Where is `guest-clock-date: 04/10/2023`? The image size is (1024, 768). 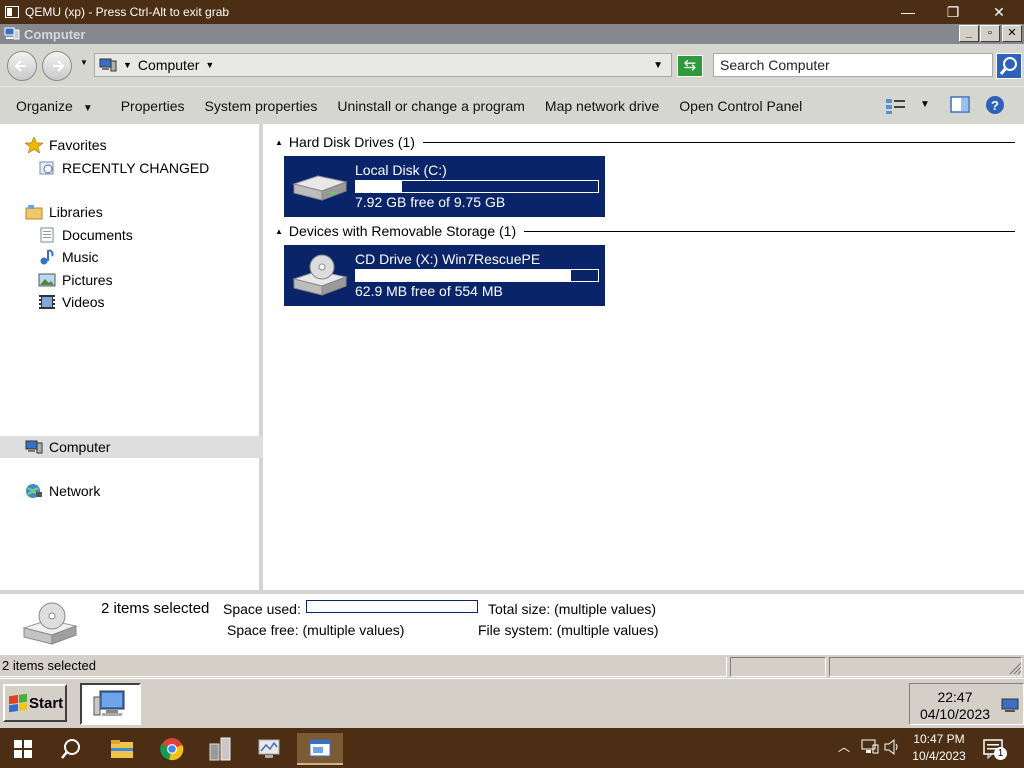 guest-clock-date: 04/10/2023 is located at coordinates (955, 714).